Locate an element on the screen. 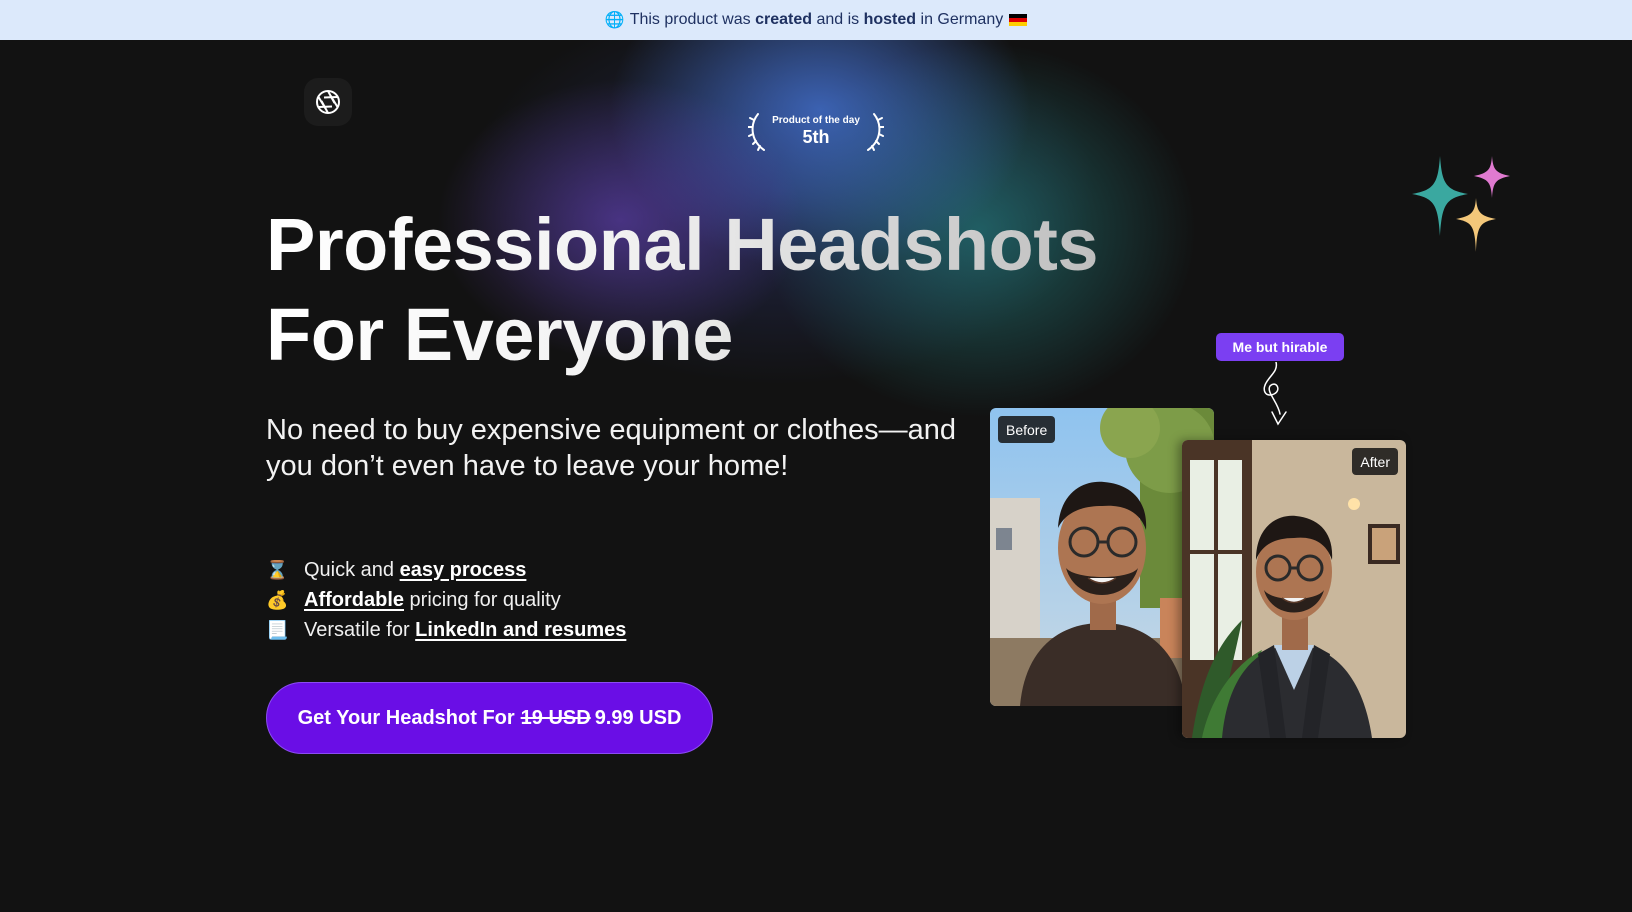 Image resolution: width=1632 pixels, height=912 pixels. laurel-left-icon is located at coordinates (756, 132).